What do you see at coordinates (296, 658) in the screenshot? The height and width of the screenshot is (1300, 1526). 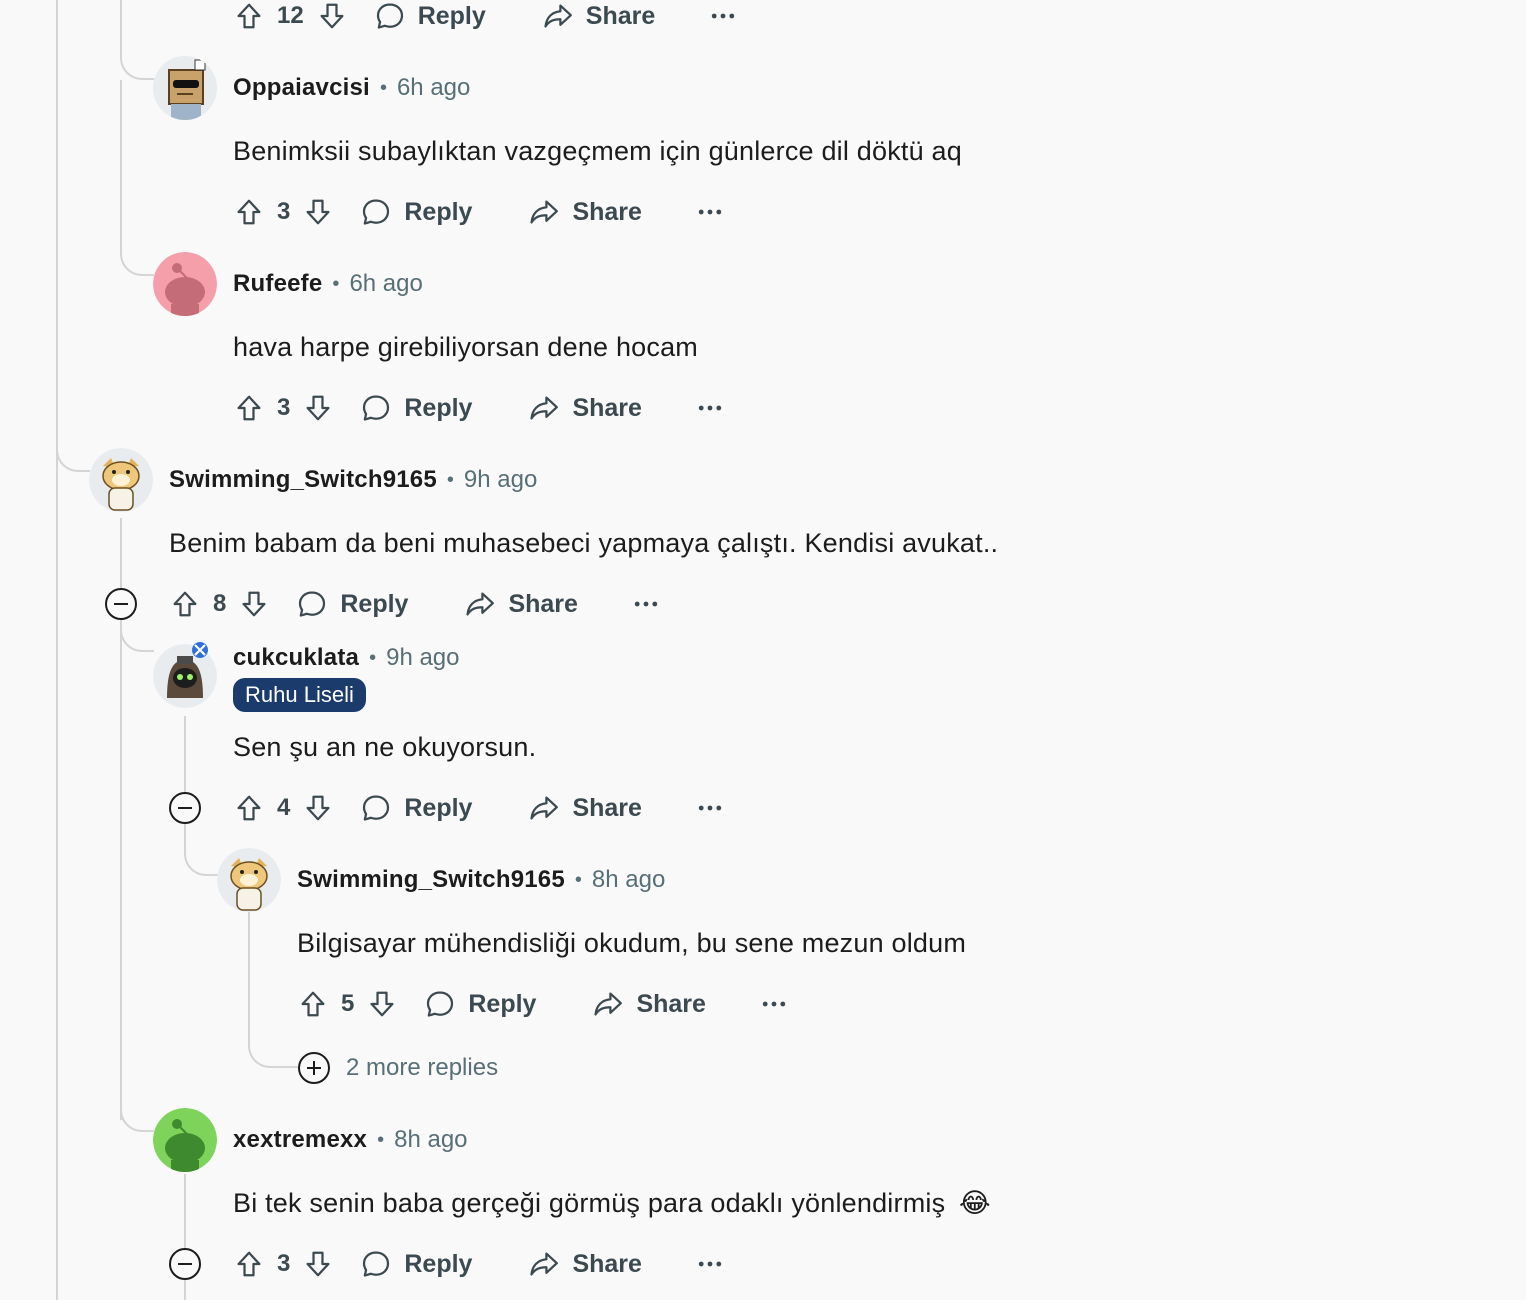 I see `author-name: cukcuklata` at bounding box center [296, 658].